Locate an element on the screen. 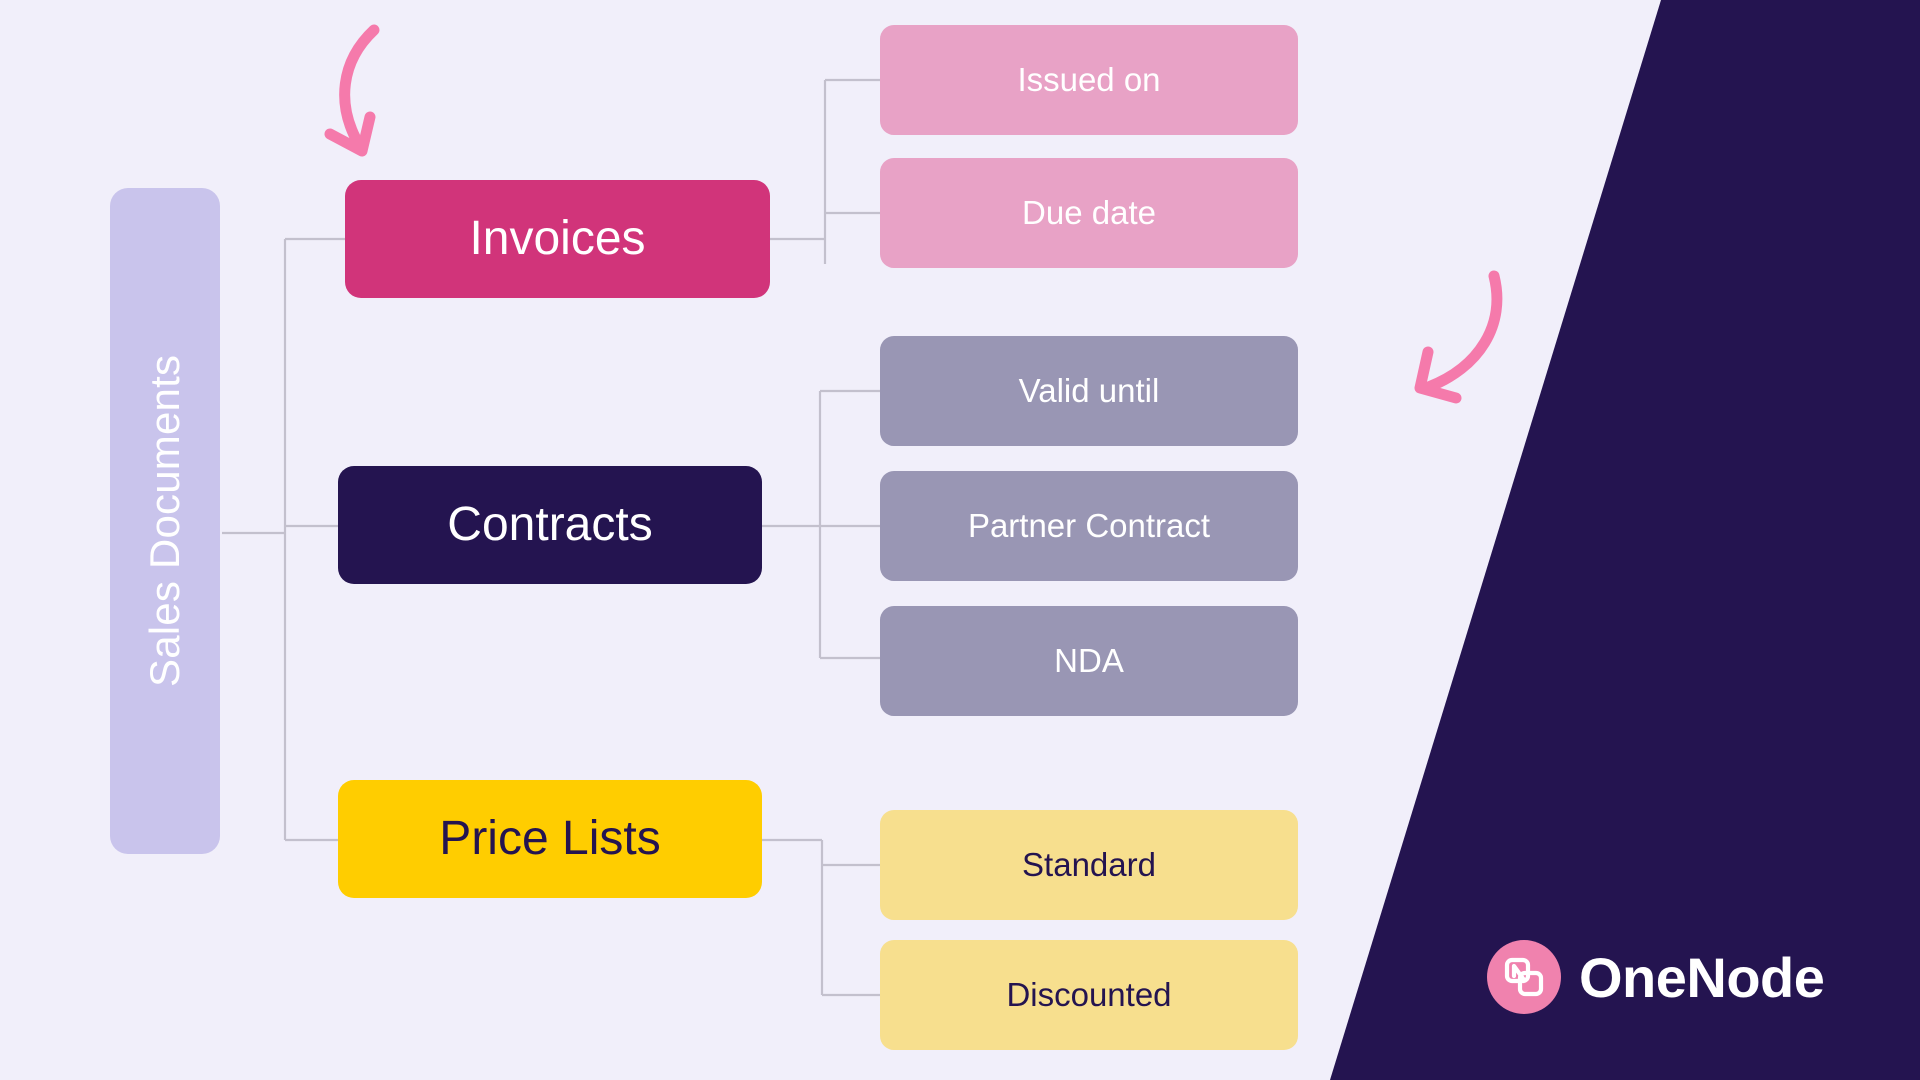 This screenshot has width=1920, height=1080. node-due-date: Due date is located at coordinates (1089, 213).